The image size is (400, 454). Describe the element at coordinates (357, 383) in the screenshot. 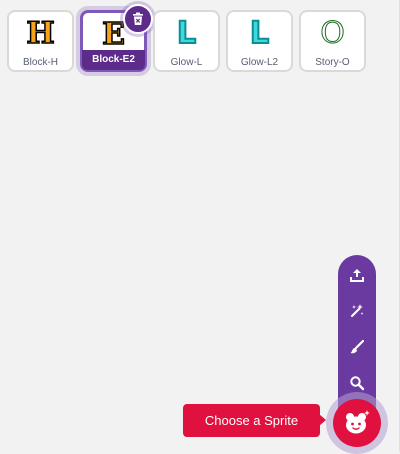

I see `search-icon` at that location.